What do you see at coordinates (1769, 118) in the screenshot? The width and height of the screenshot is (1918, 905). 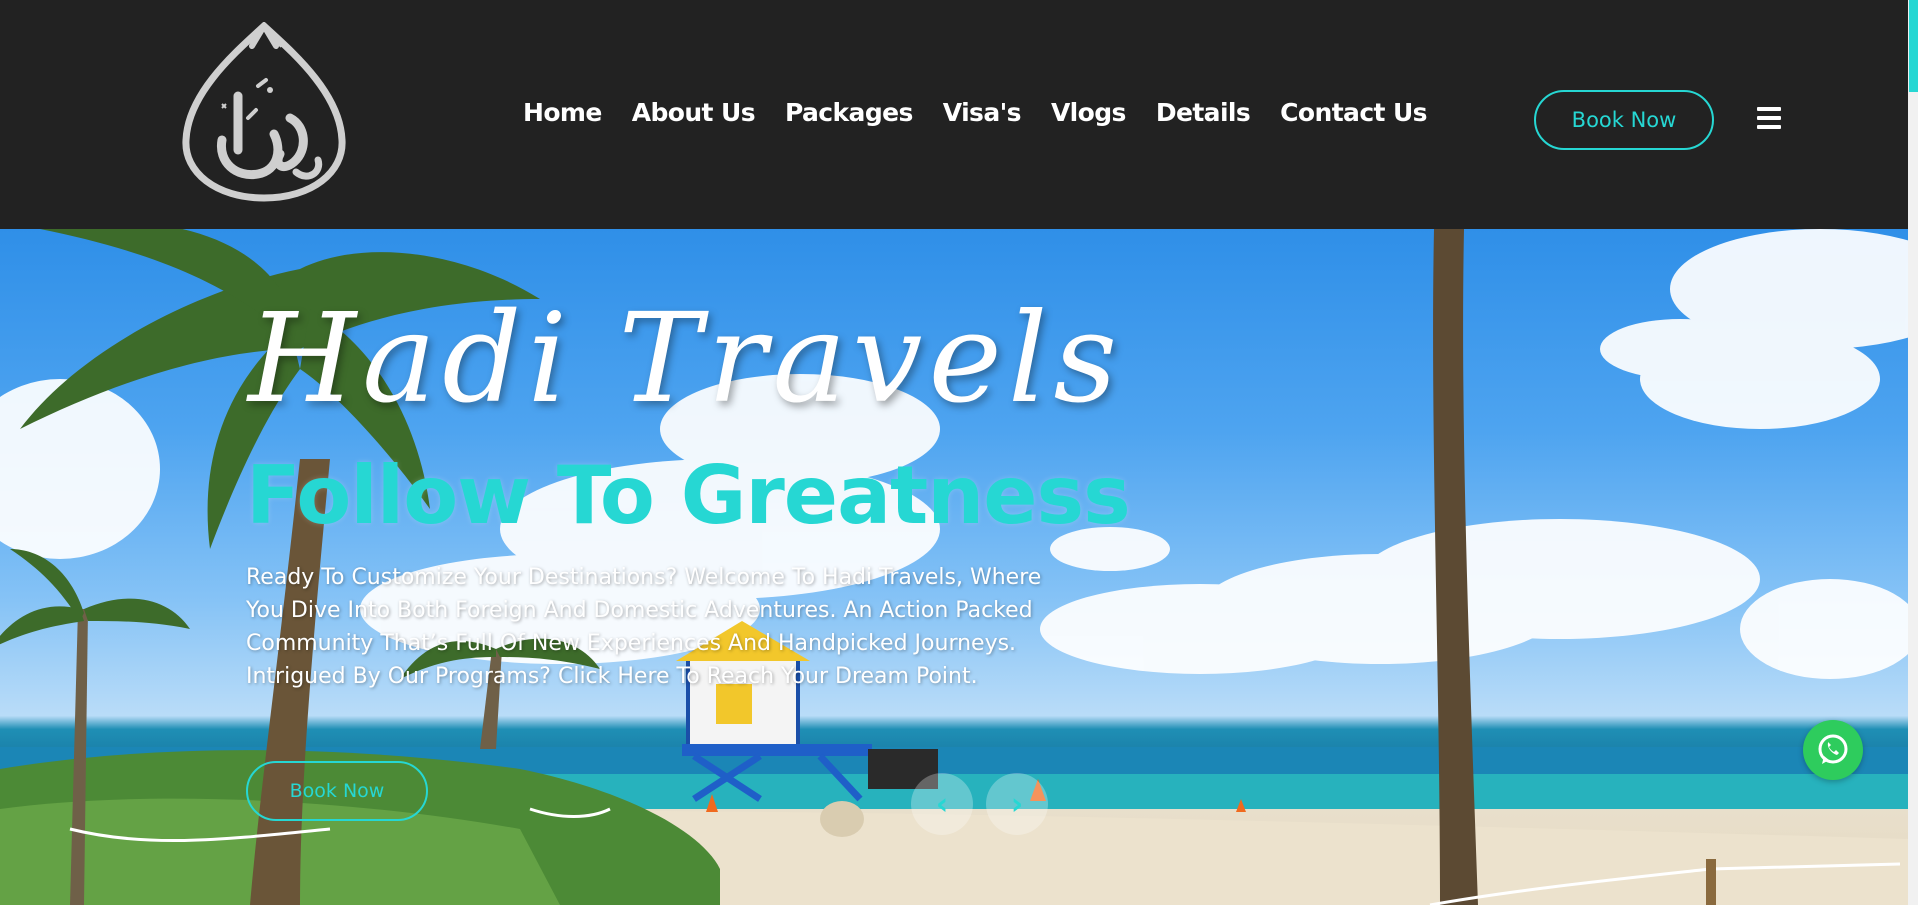 I see `hamburger-menu-icon` at bounding box center [1769, 118].